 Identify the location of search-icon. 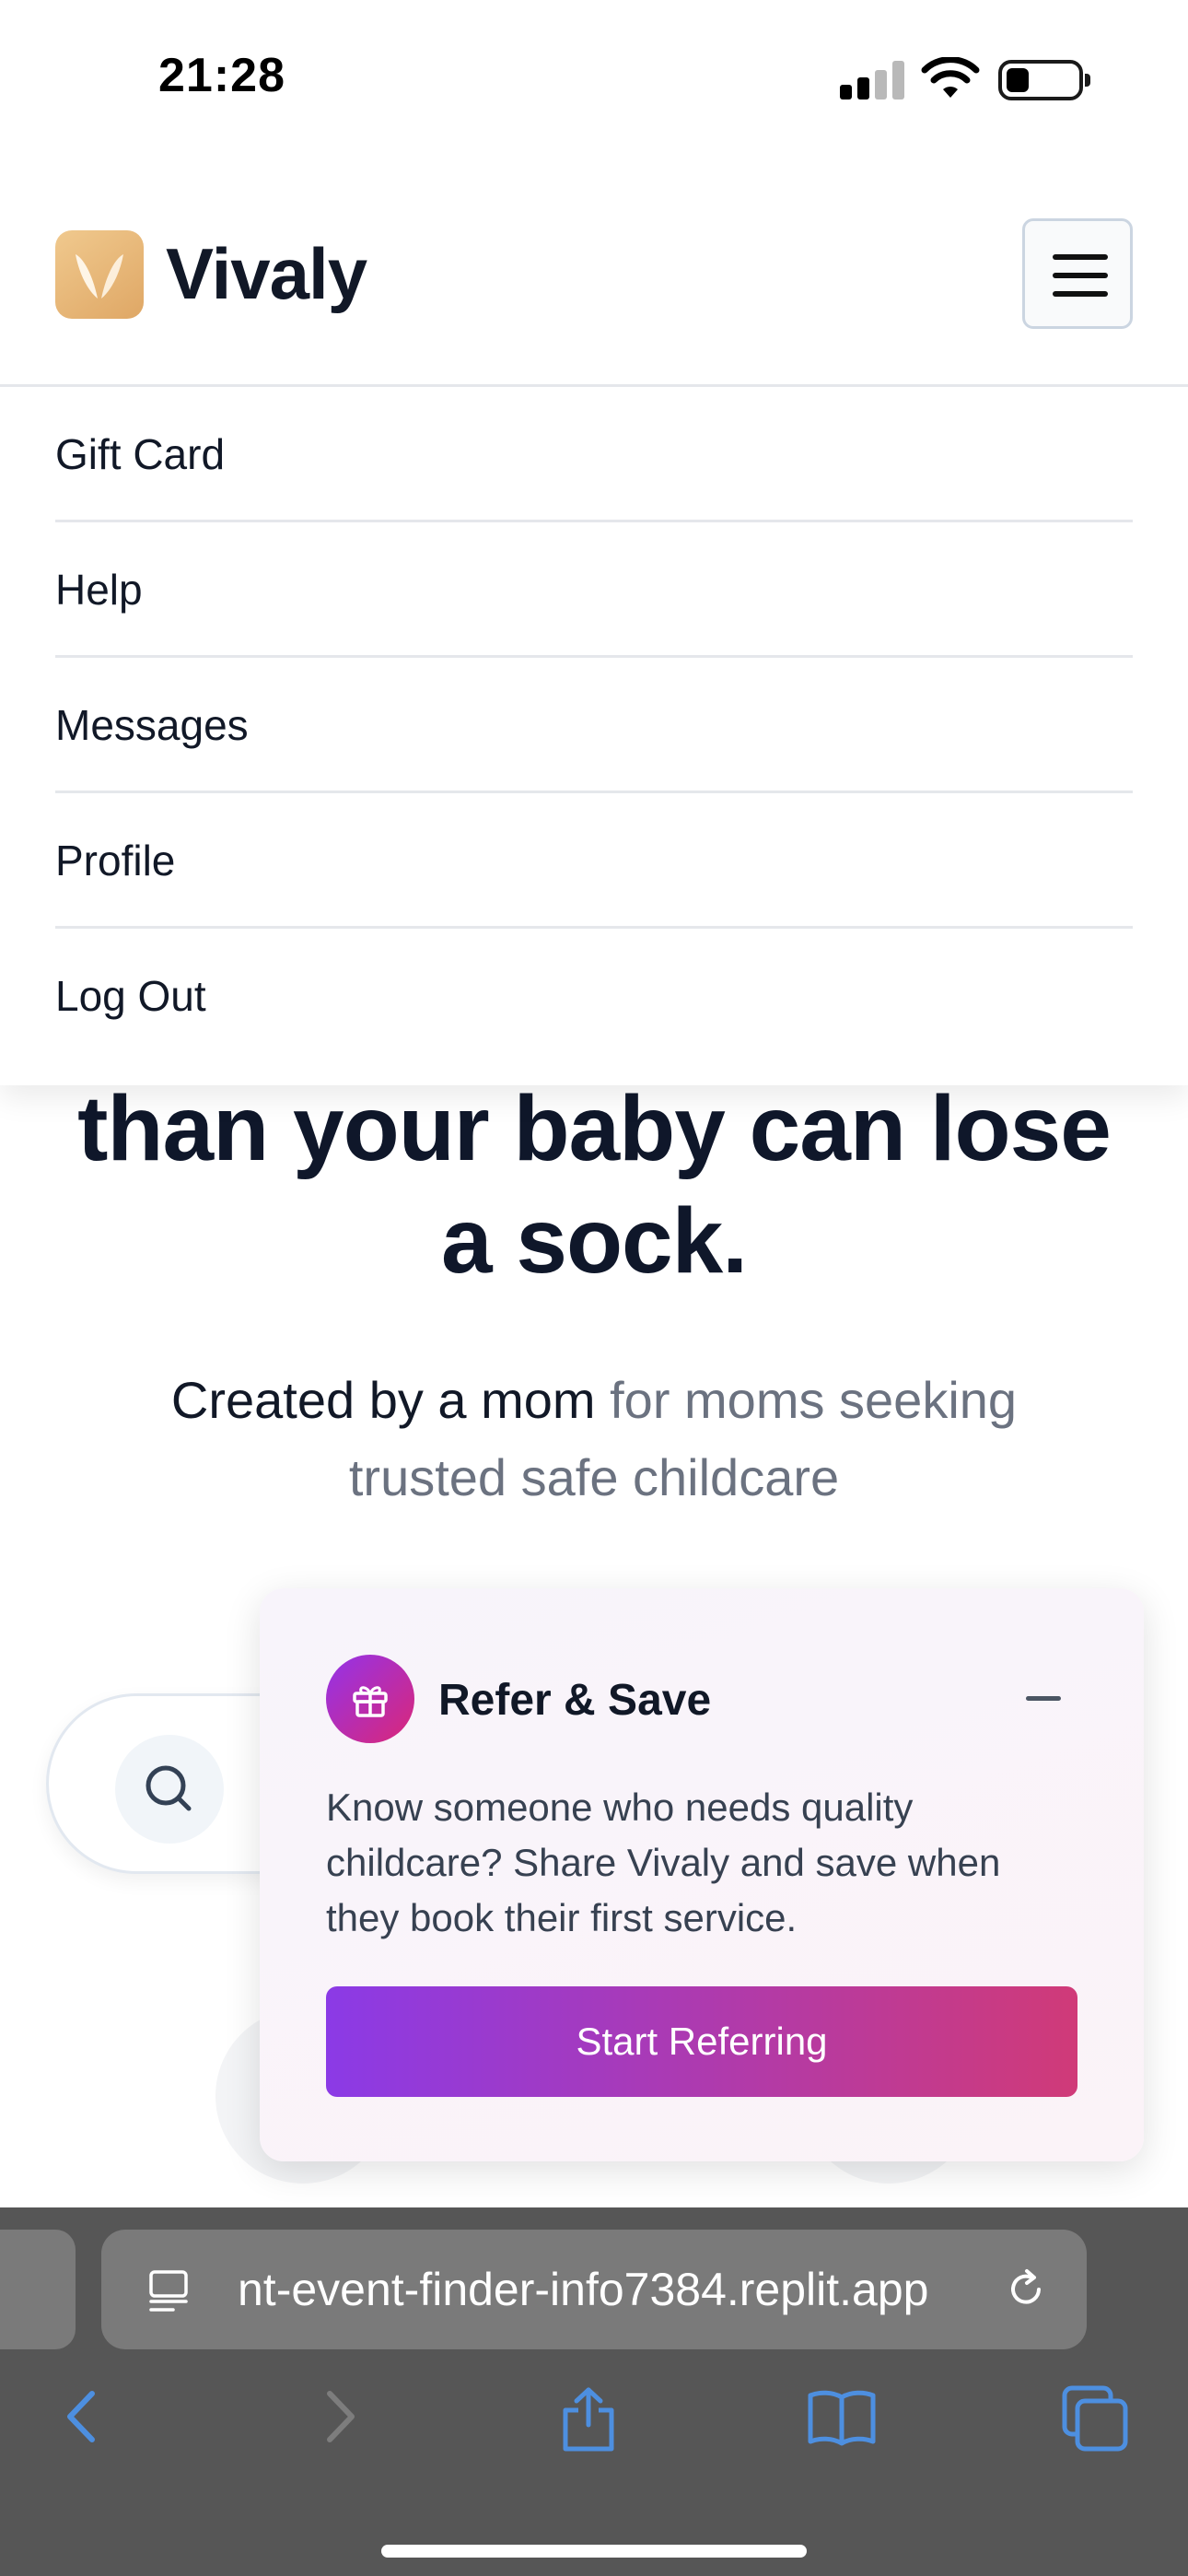
(169, 1789).